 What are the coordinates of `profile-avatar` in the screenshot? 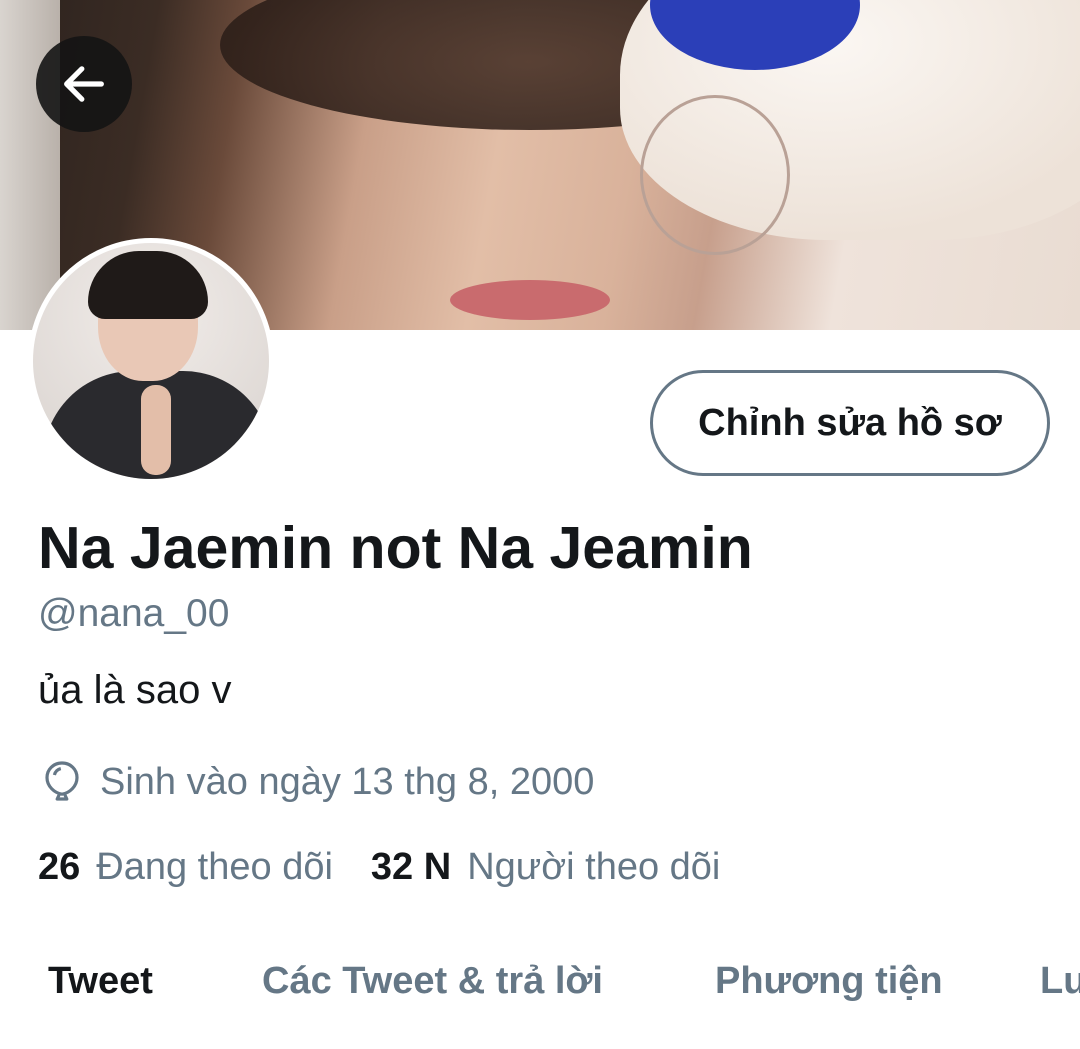 It's located at (151, 361).